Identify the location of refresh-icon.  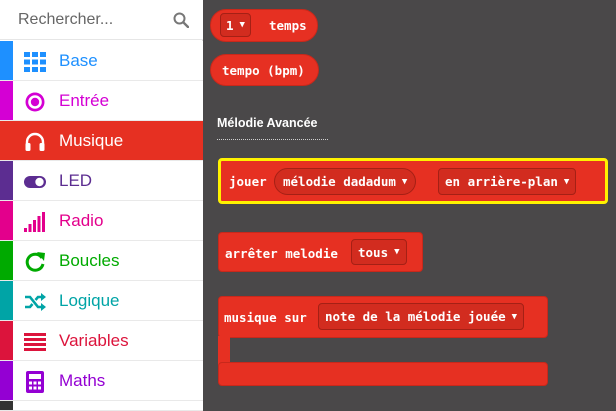
(35, 262).